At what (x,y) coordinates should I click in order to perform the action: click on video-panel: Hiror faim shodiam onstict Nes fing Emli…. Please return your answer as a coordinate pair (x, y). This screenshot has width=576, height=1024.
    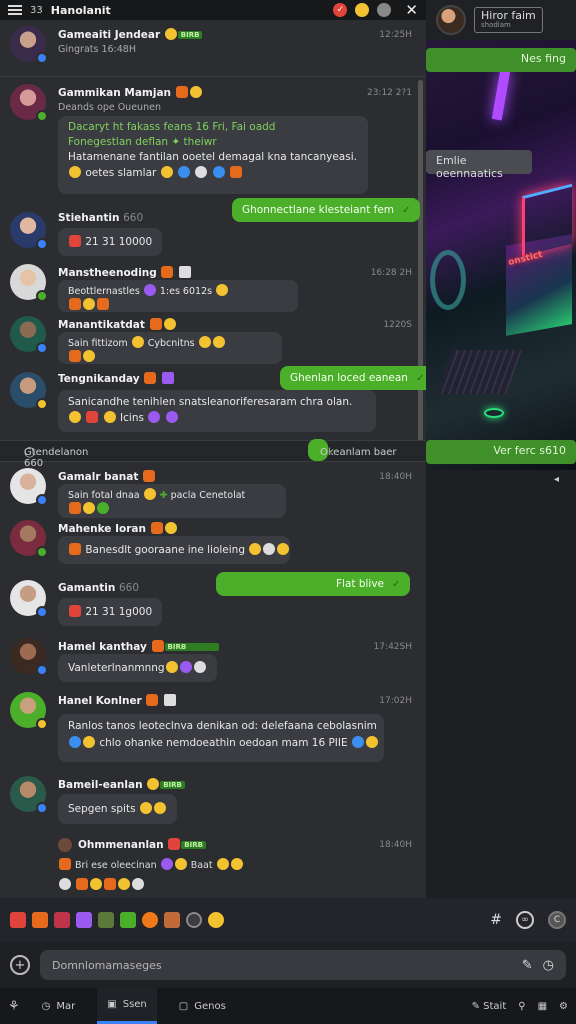
    Looking at the image, I should click on (501, 235).